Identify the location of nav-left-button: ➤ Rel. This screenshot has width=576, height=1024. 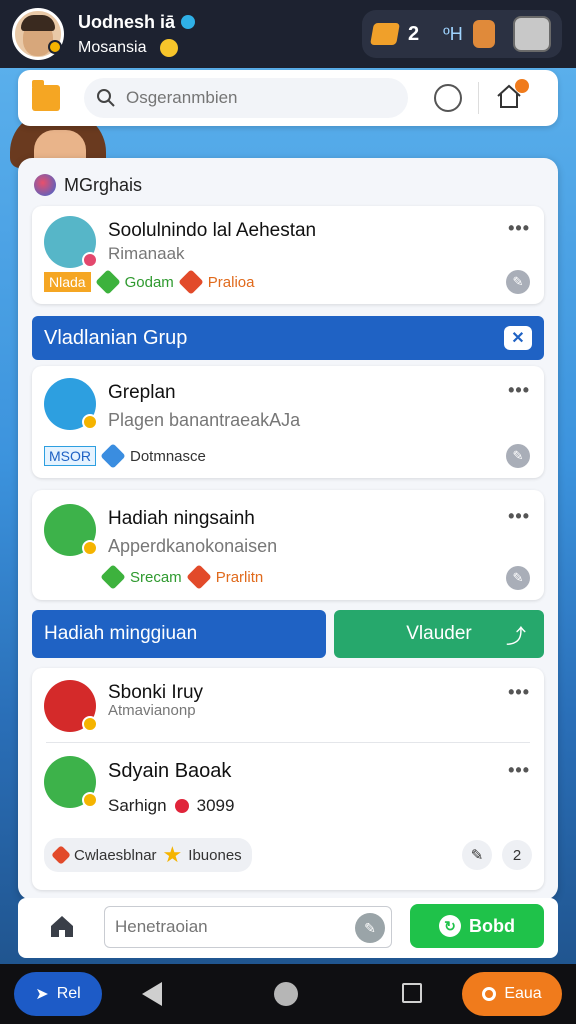
(58, 994).